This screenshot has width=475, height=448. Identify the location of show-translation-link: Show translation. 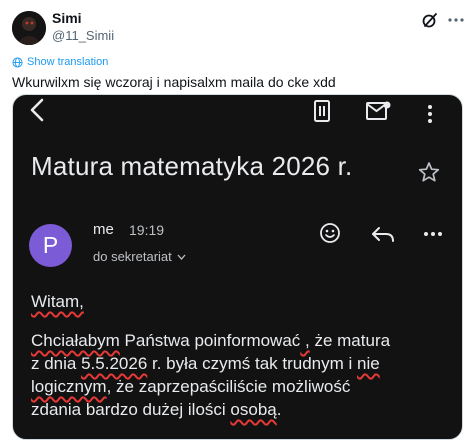
(60, 62).